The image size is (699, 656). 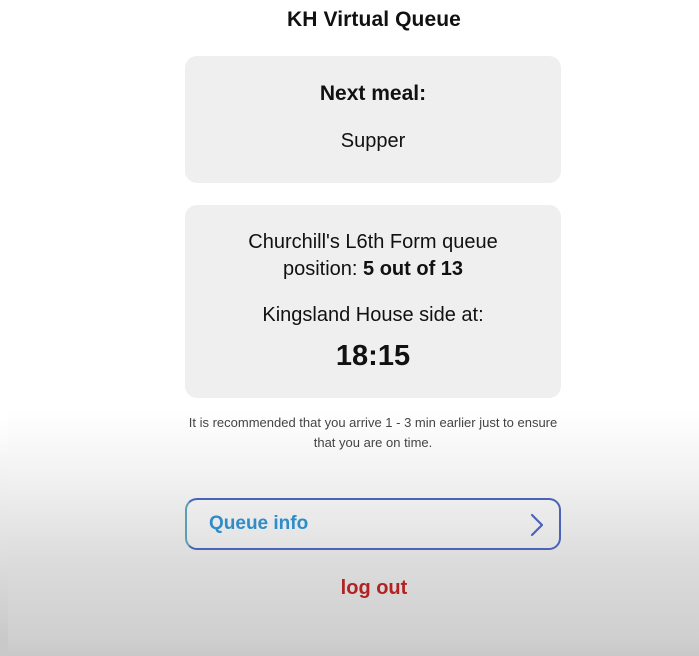 I want to click on page-edge-shade, so click(x=4, y=328).